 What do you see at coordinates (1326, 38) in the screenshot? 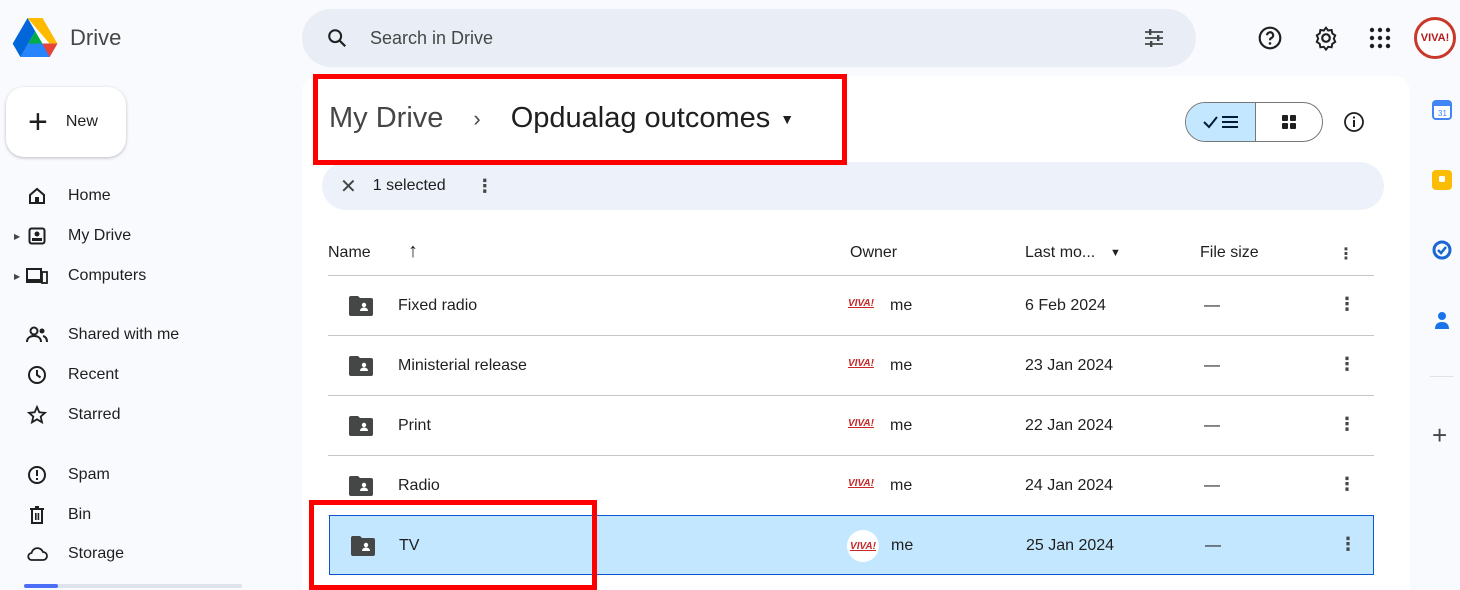
I see `settings-gear-icon` at bounding box center [1326, 38].